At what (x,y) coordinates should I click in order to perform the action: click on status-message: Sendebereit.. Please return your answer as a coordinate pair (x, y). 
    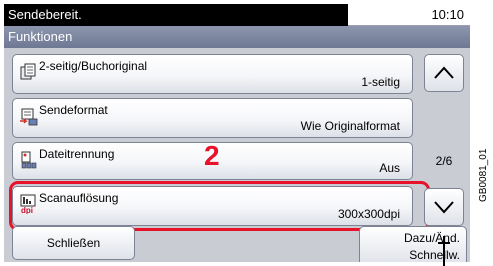
    Looking at the image, I should click on (45, 14).